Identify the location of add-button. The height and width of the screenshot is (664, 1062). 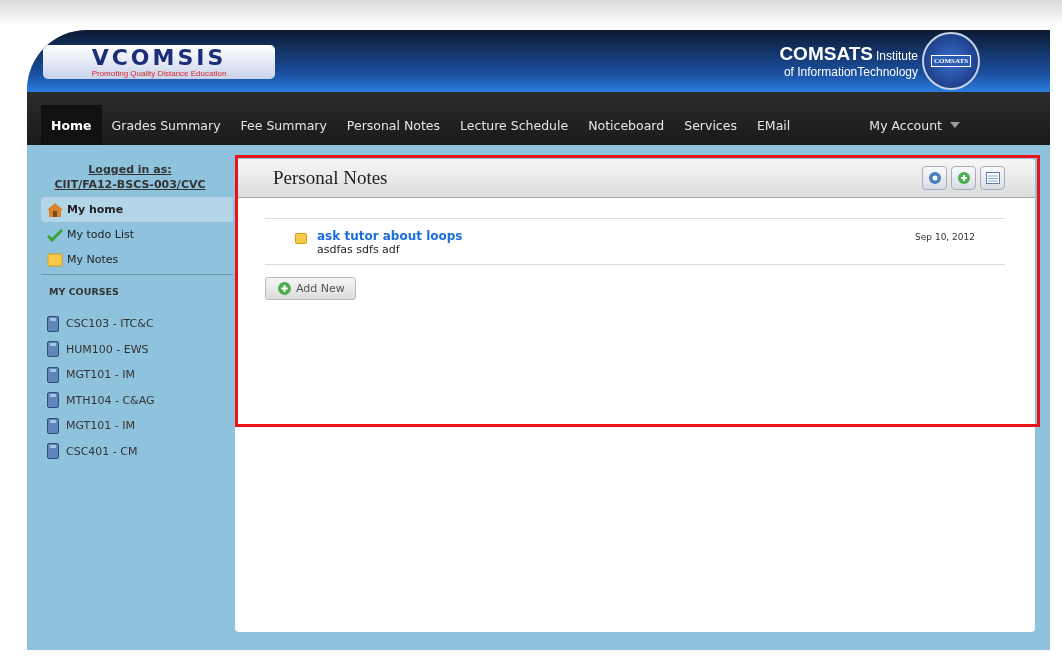
(963, 178).